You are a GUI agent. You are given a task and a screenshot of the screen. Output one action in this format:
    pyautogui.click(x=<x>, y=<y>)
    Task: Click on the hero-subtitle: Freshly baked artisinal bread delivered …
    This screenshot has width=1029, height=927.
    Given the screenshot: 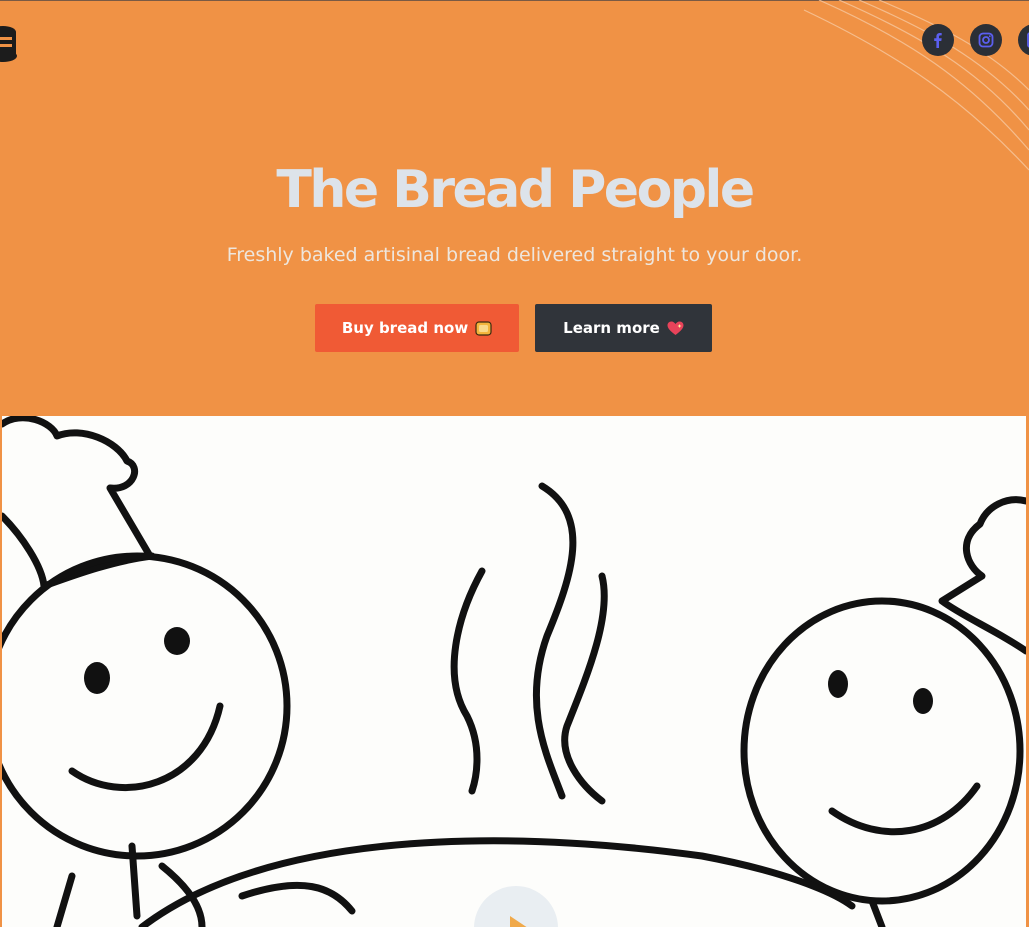 What is the action you would take?
    pyautogui.click(x=514, y=255)
    